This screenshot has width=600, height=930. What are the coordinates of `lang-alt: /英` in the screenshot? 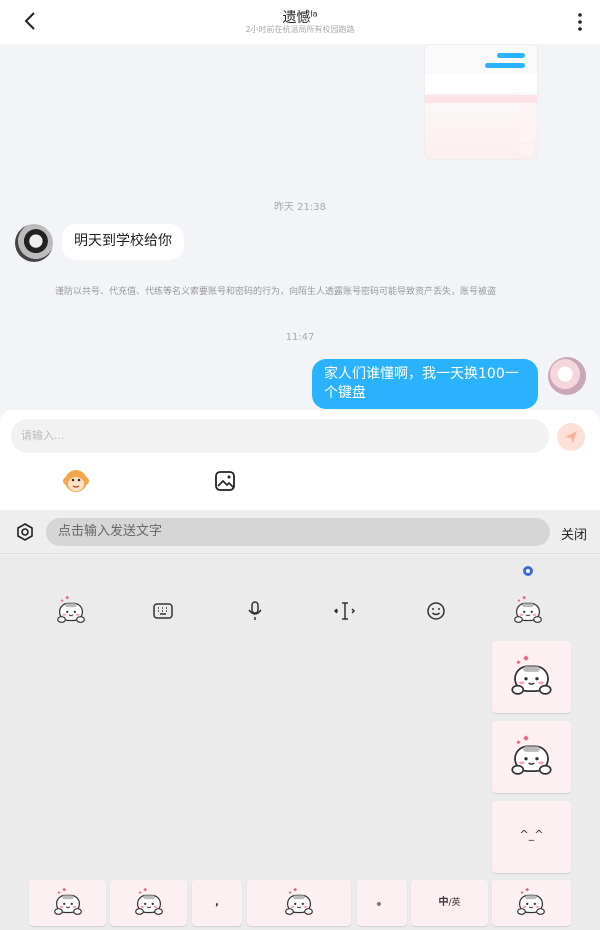 It's located at (454, 903).